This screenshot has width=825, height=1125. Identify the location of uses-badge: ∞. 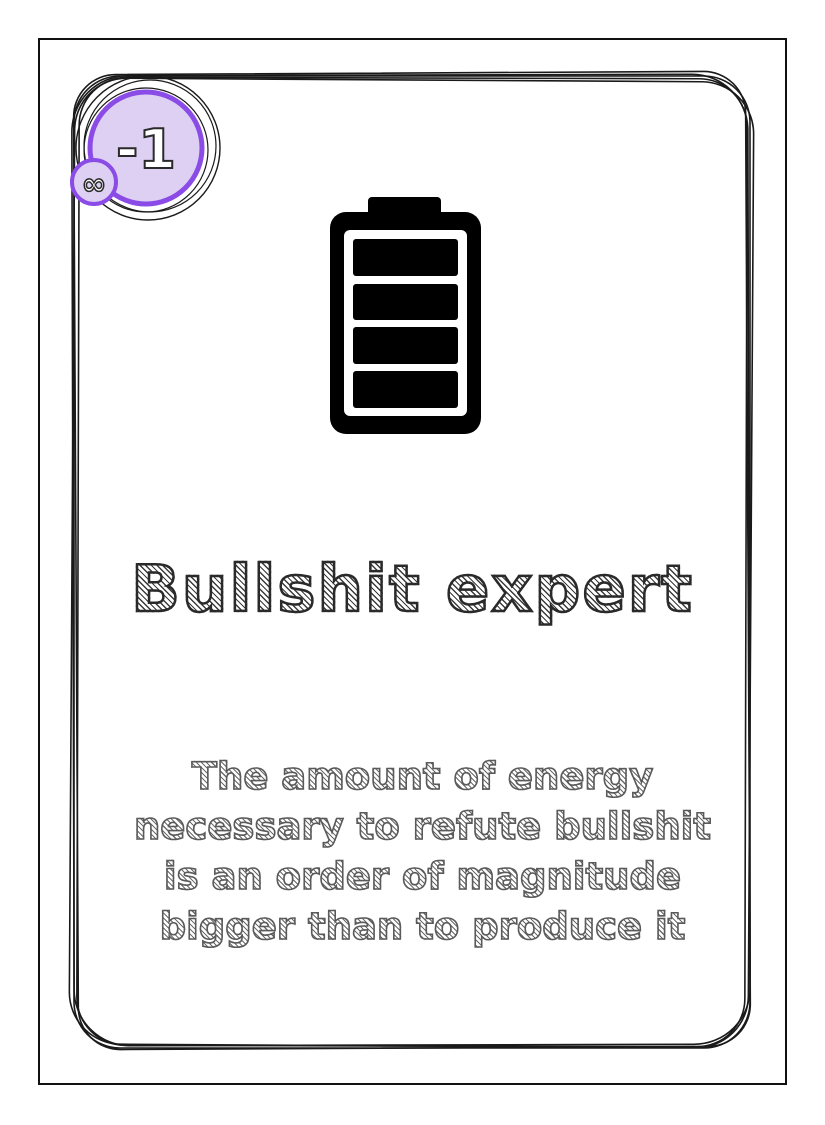
(94, 182).